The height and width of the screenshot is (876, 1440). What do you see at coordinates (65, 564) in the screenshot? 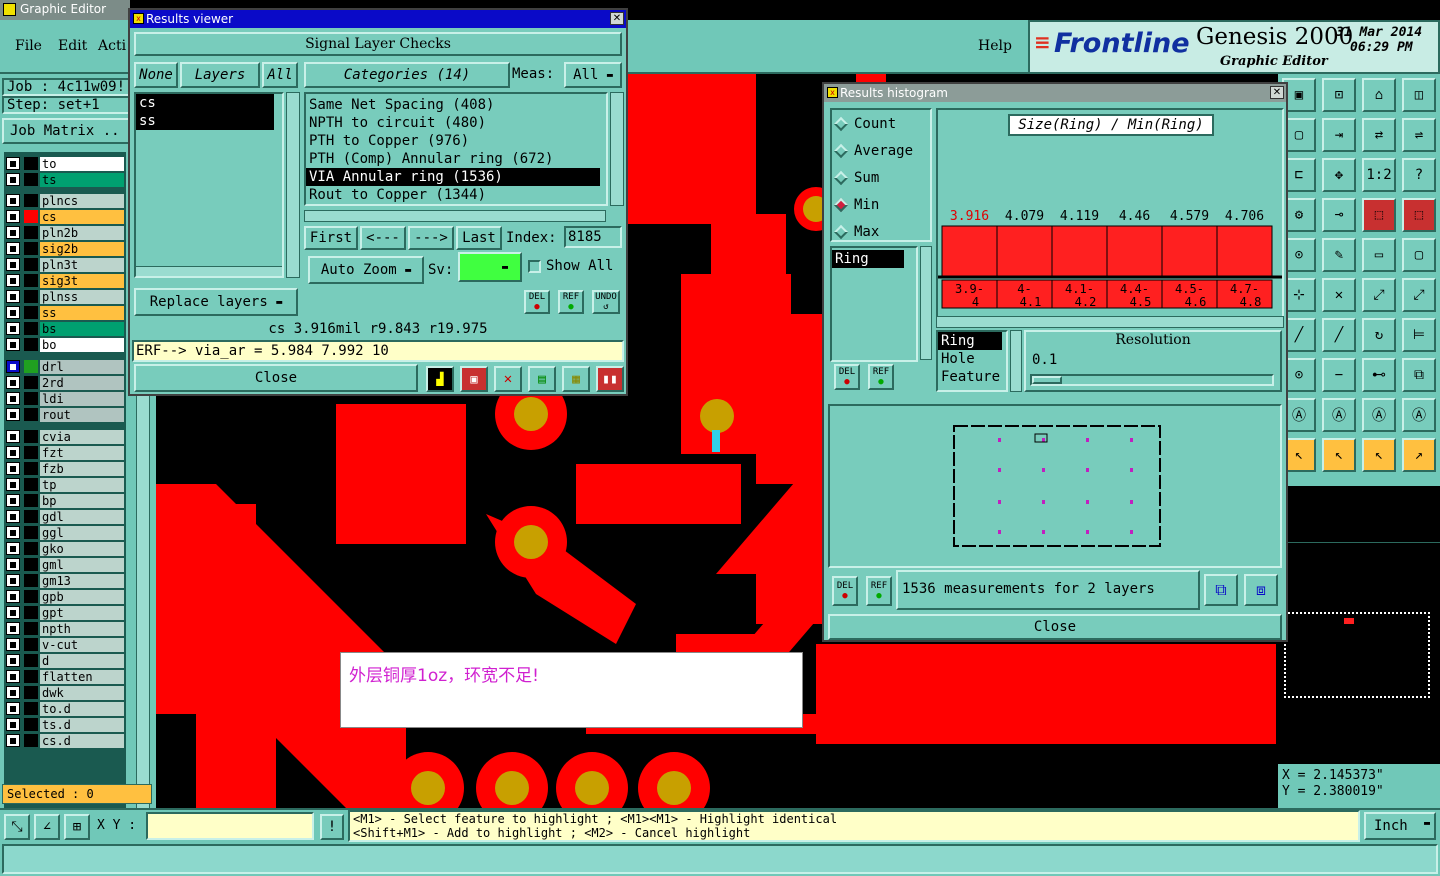
I see `layer-row-gml: gml` at bounding box center [65, 564].